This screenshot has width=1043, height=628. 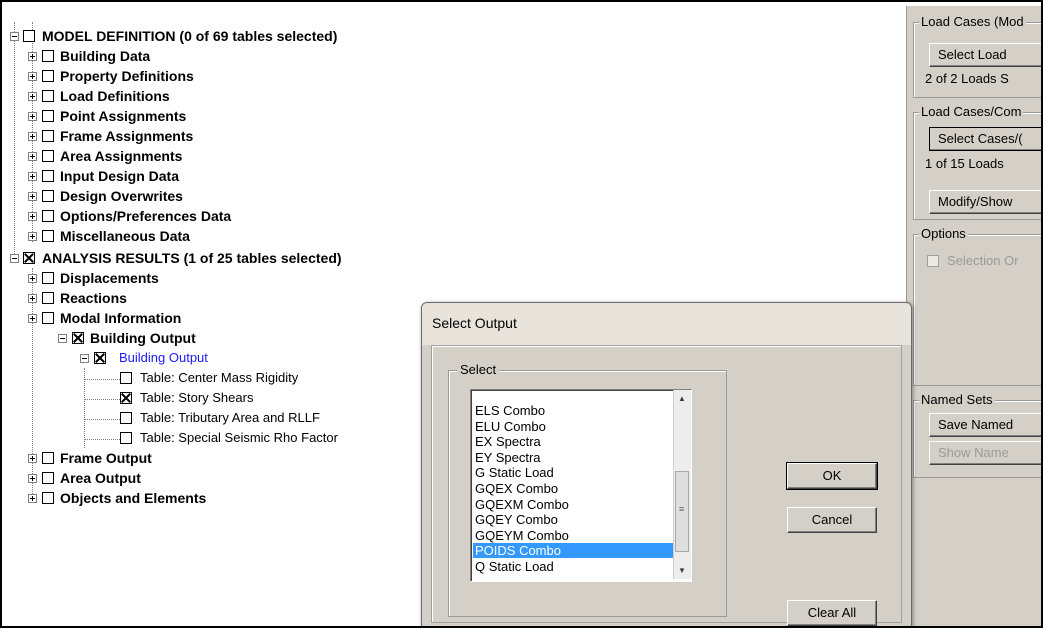 What do you see at coordinates (573, 441) in the screenshot?
I see `list-item: EX Spectra` at bounding box center [573, 441].